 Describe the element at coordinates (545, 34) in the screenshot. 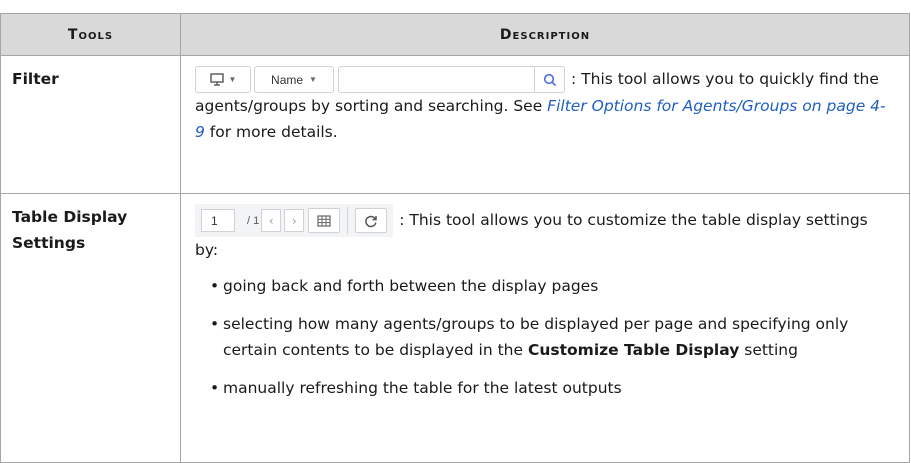

I see `header-description: Description` at that location.